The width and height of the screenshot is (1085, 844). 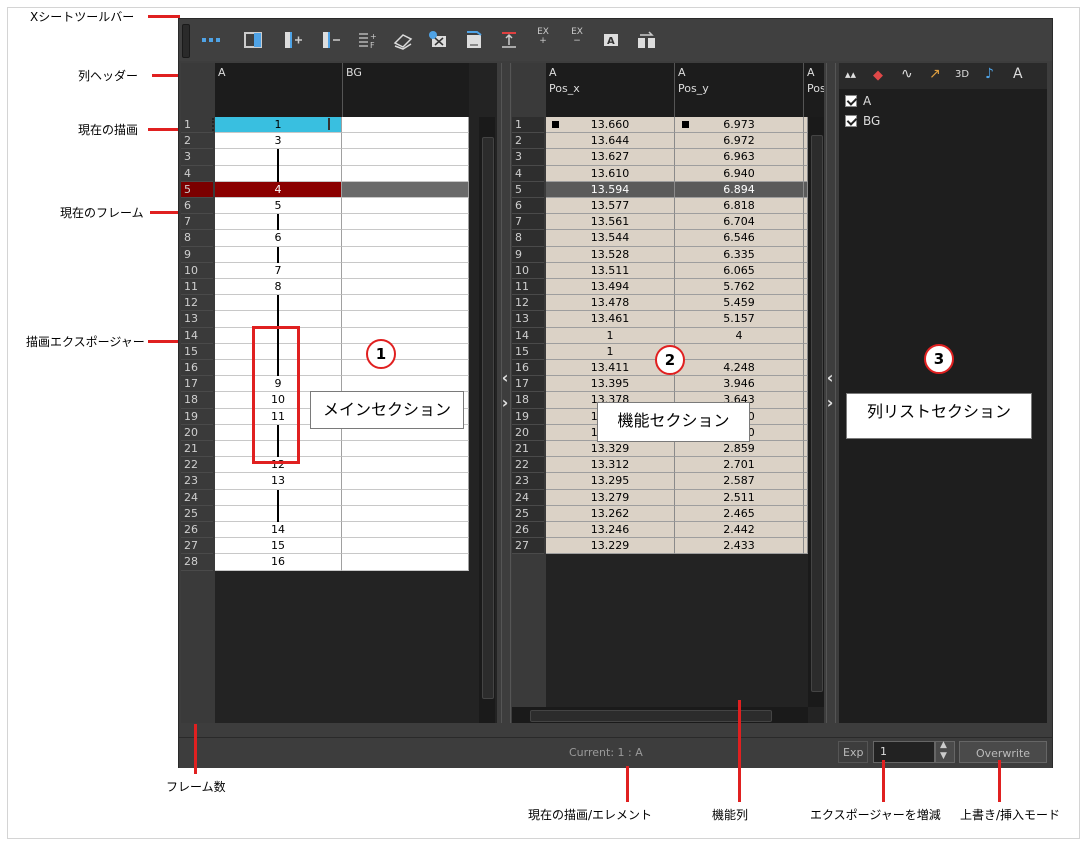 I want to click on frame-number: 1, so click(x=197, y=125).